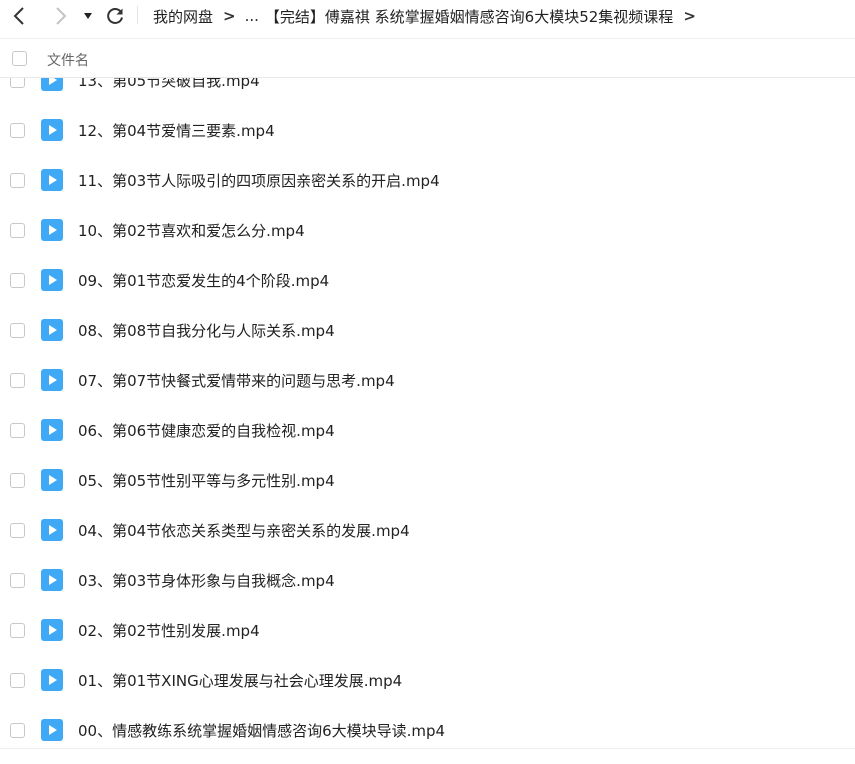  Describe the element at coordinates (236, 380) in the screenshot. I see `file-name: 07、第07节快餐式爱情带来的问题与思考.mp4` at that location.